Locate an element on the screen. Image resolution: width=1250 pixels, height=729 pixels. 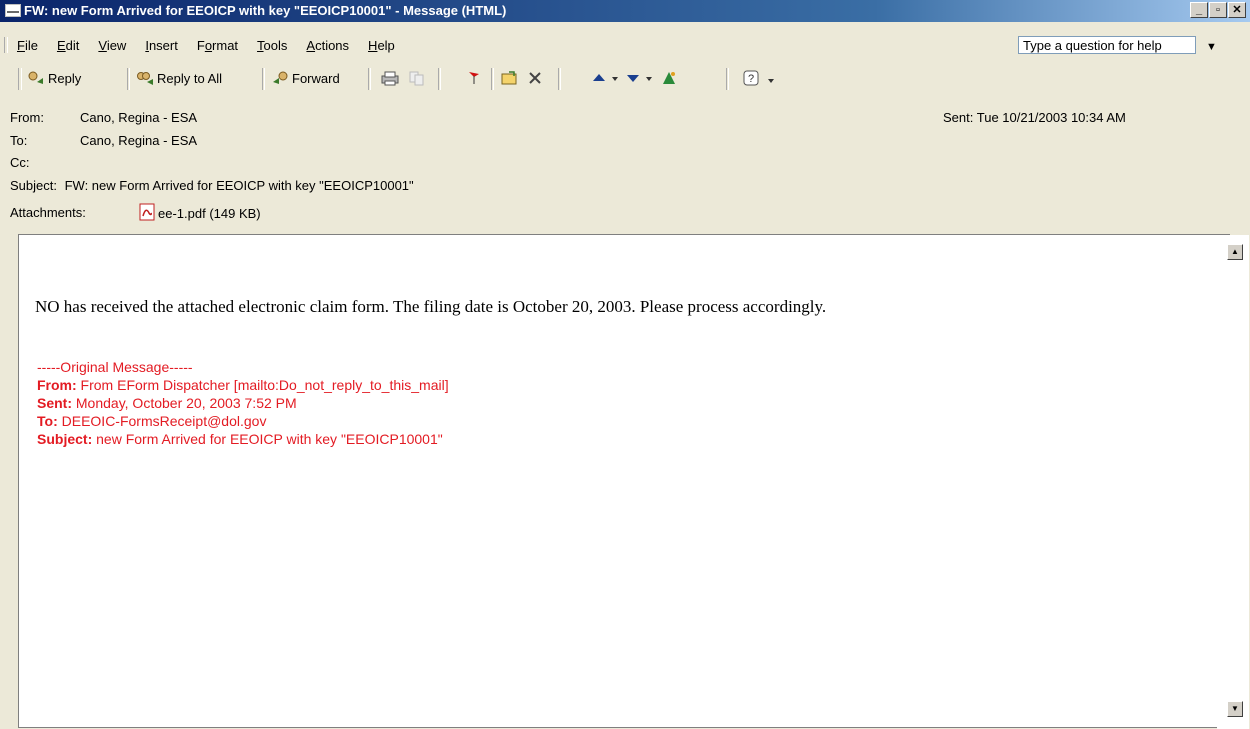
address-book-button is located at coordinates (670, 78).